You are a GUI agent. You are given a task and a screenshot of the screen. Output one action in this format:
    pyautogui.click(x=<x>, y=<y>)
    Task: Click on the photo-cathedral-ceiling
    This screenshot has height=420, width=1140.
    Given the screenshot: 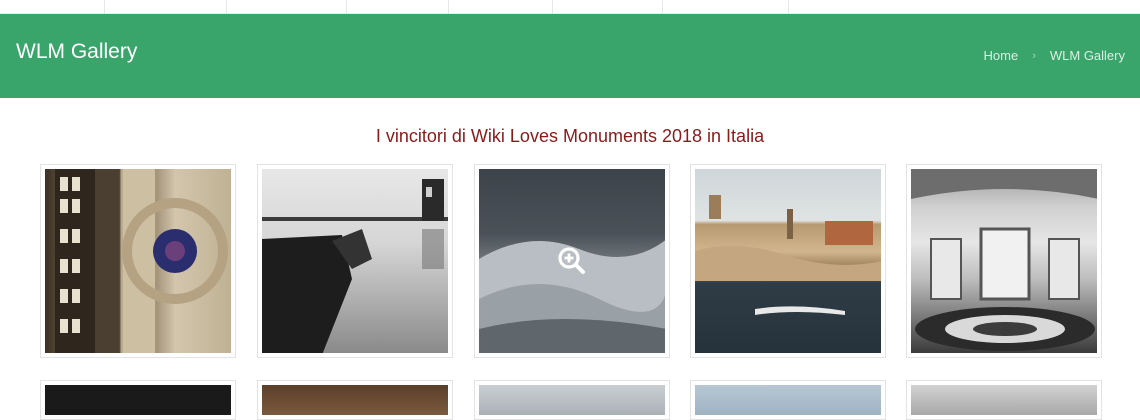 What is the action you would take?
    pyautogui.click(x=138, y=261)
    